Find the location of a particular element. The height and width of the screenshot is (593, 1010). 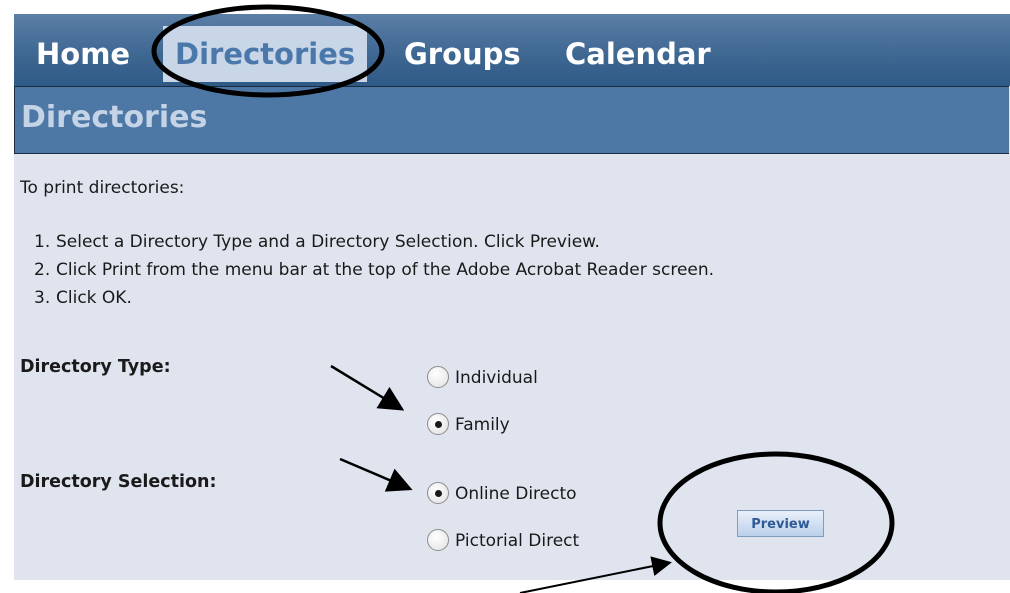

page-title: Directories is located at coordinates (114, 117).